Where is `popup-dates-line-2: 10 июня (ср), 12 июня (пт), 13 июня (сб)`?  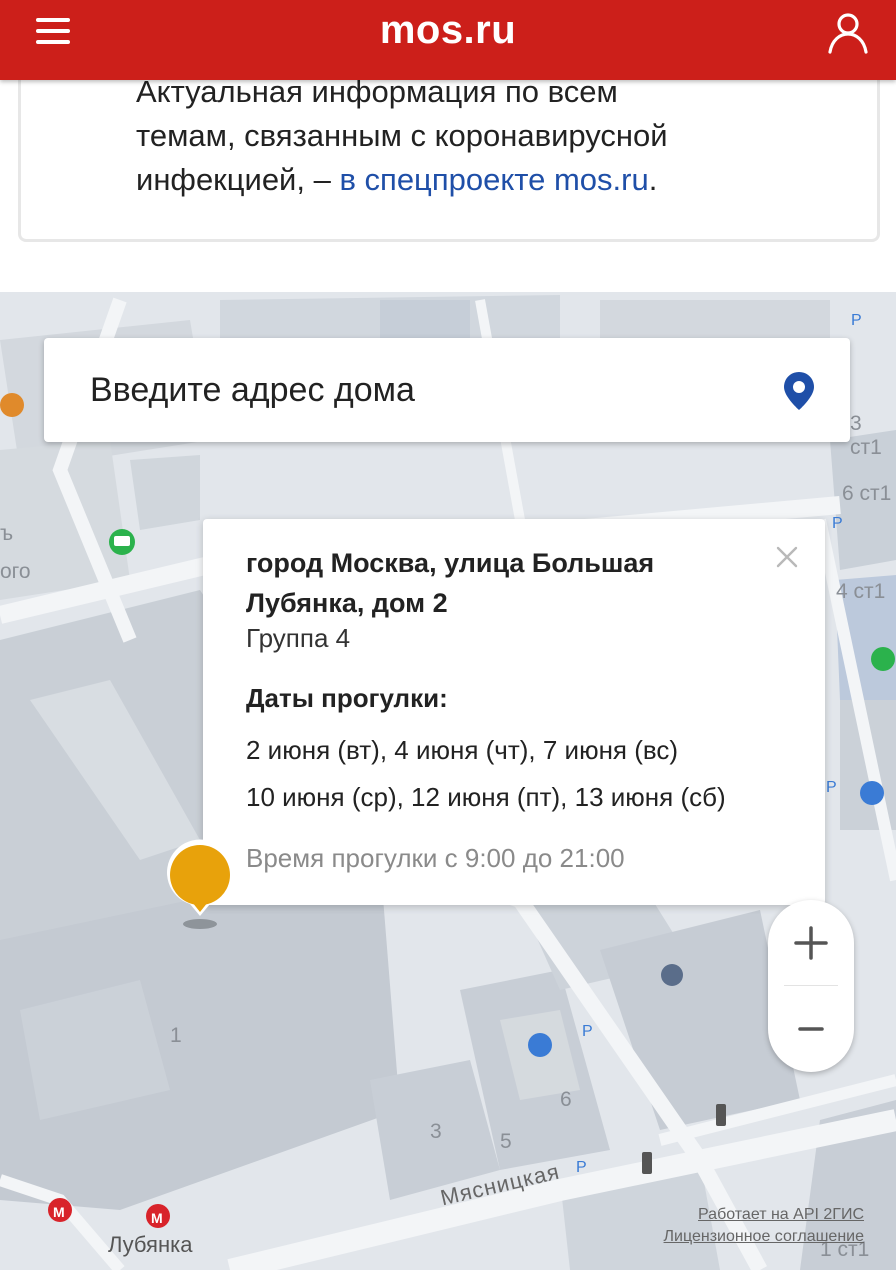
popup-dates-line-2: 10 июня (ср), 12 июня (пт), 13 июня (сб) is located at coordinates (486, 797).